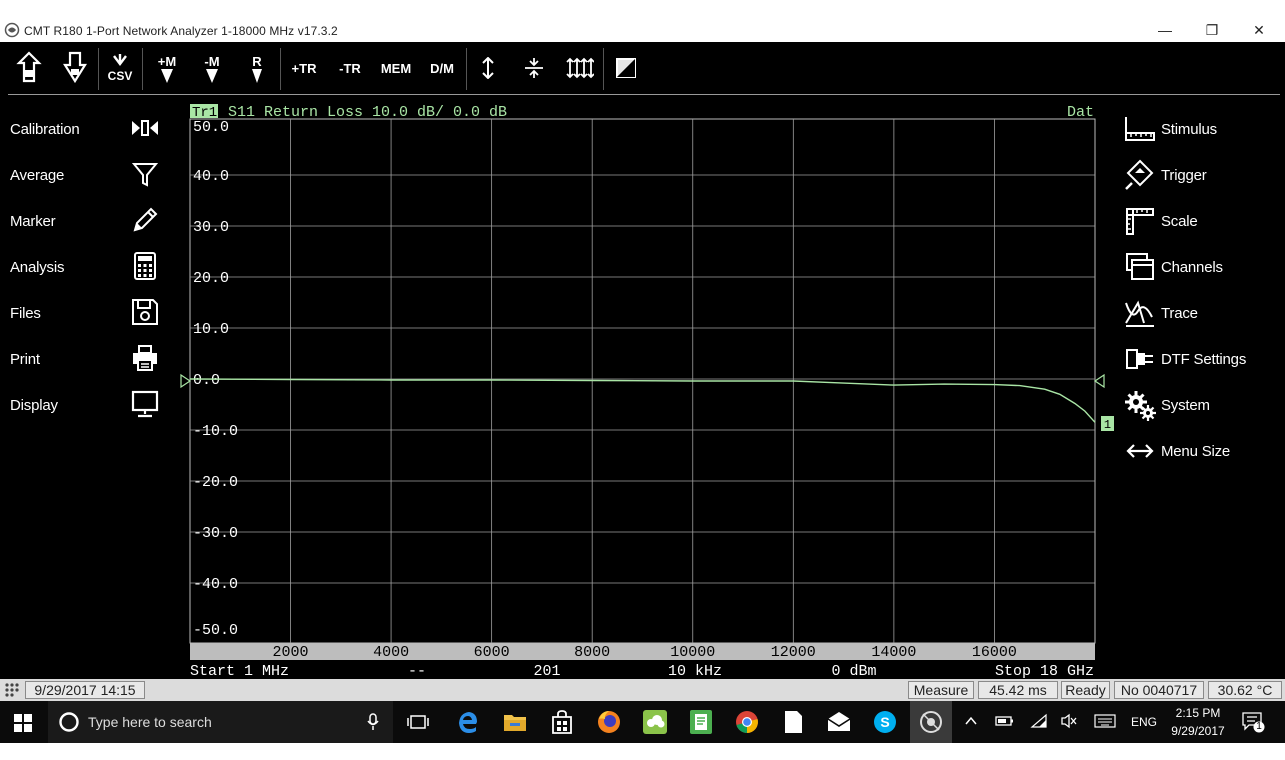 This screenshot has width=1285, height=760. Describe the element at coordinates (1259, 30) in the screenshot. I see `close-button: ✕` at that location.